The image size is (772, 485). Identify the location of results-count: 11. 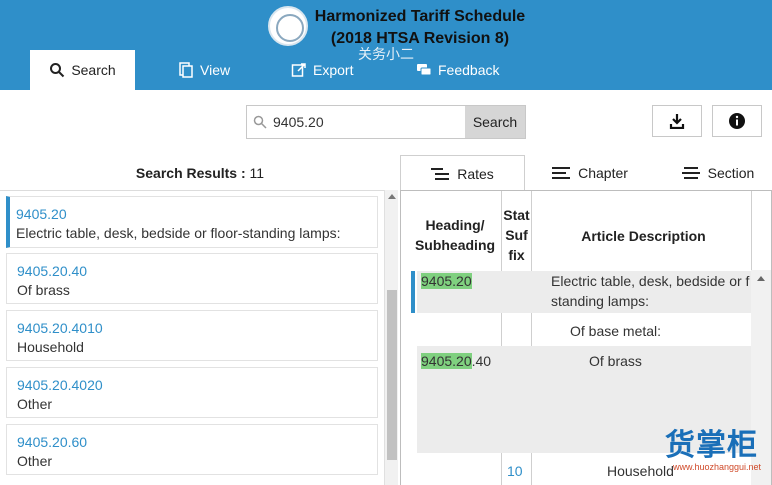
(257, 173).